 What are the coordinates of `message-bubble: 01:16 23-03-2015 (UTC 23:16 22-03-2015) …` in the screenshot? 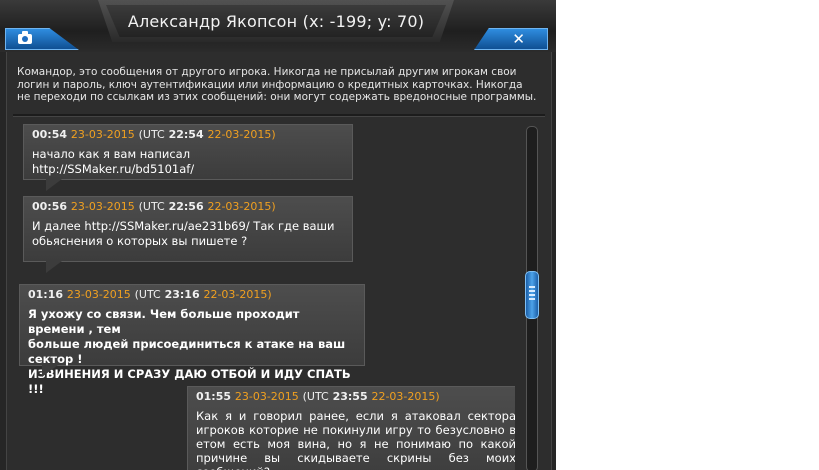 It's located at (192, 340).